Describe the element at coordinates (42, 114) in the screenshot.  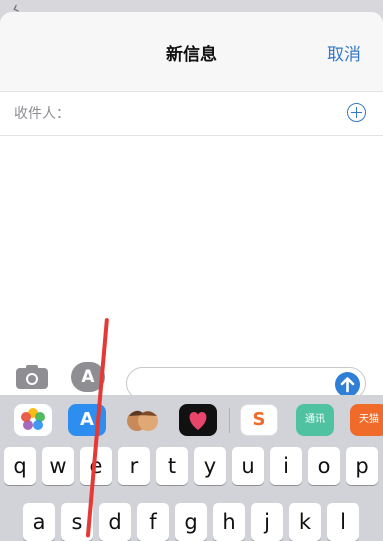
I see `recipient-label: 收件人：` at that location.